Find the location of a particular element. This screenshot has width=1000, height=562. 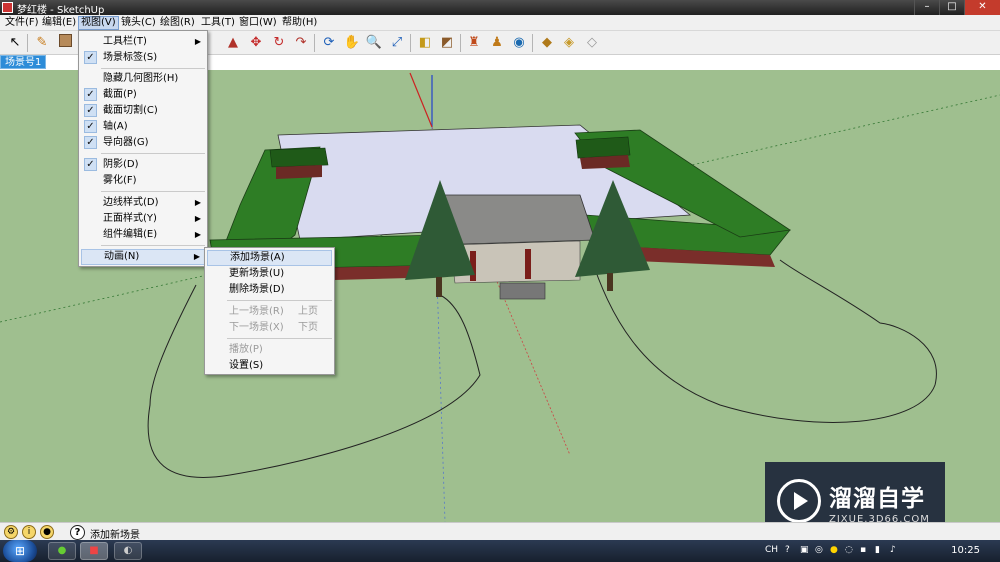

view-menu-item-fog: 雾化(F) is located at coordinates (143, 181).